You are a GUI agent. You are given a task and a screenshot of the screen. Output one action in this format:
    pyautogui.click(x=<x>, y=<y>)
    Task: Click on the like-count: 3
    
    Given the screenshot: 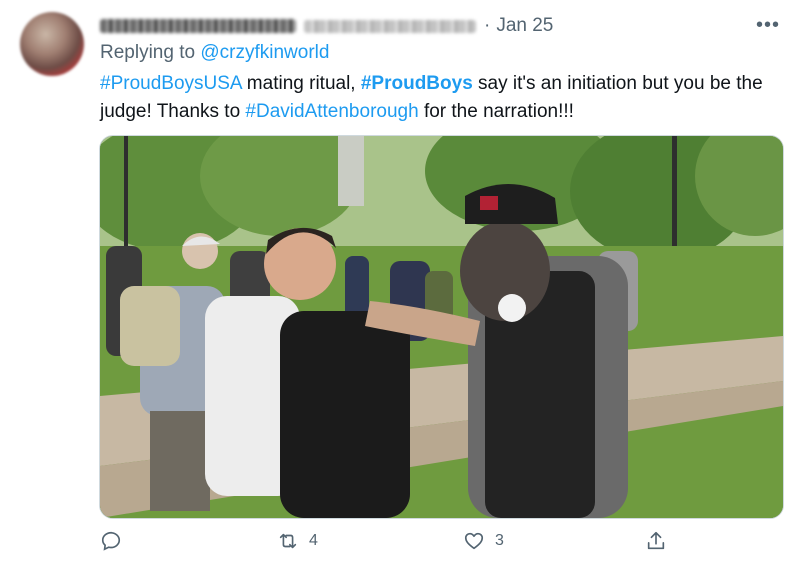 What is the action you would take?
    pyautogui.click(x=499, y=540)
    